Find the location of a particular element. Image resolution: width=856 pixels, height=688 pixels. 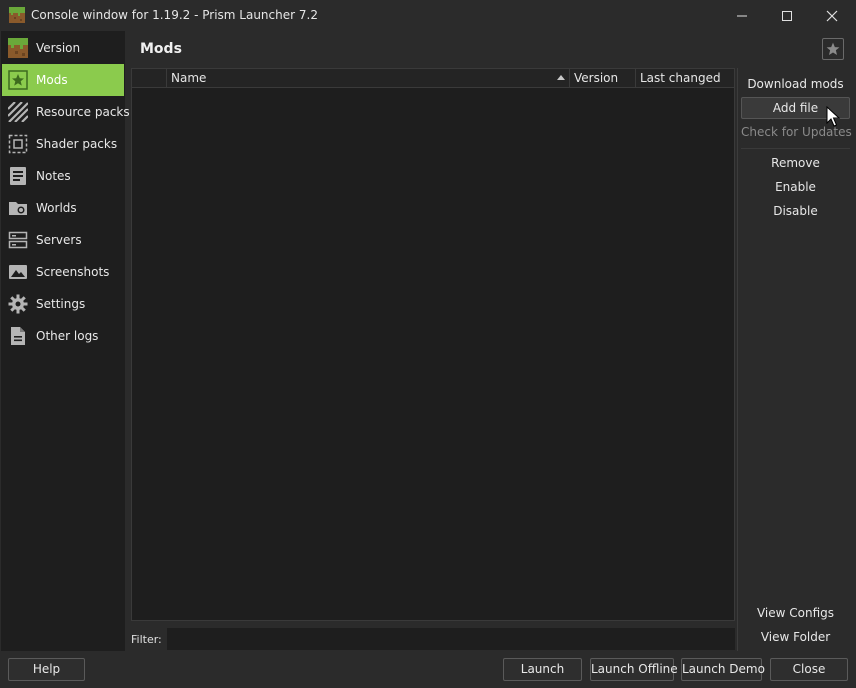

close-window-button is located at coordinates (832, 15).